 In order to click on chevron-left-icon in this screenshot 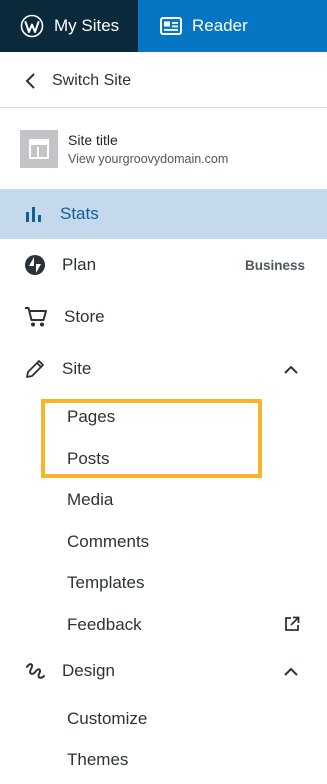, I will do `click(30, 81)`.